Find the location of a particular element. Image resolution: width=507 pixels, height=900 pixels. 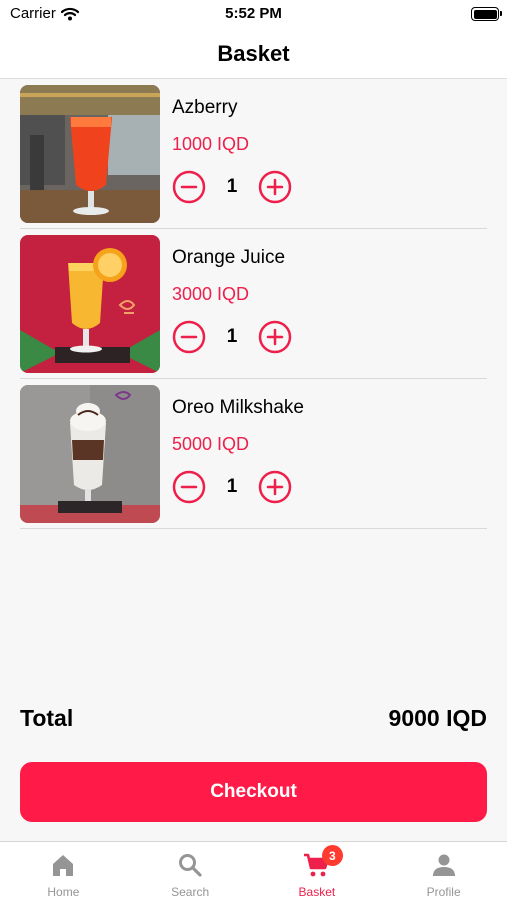

tab-search: Search is located at coordinates (190, 871).